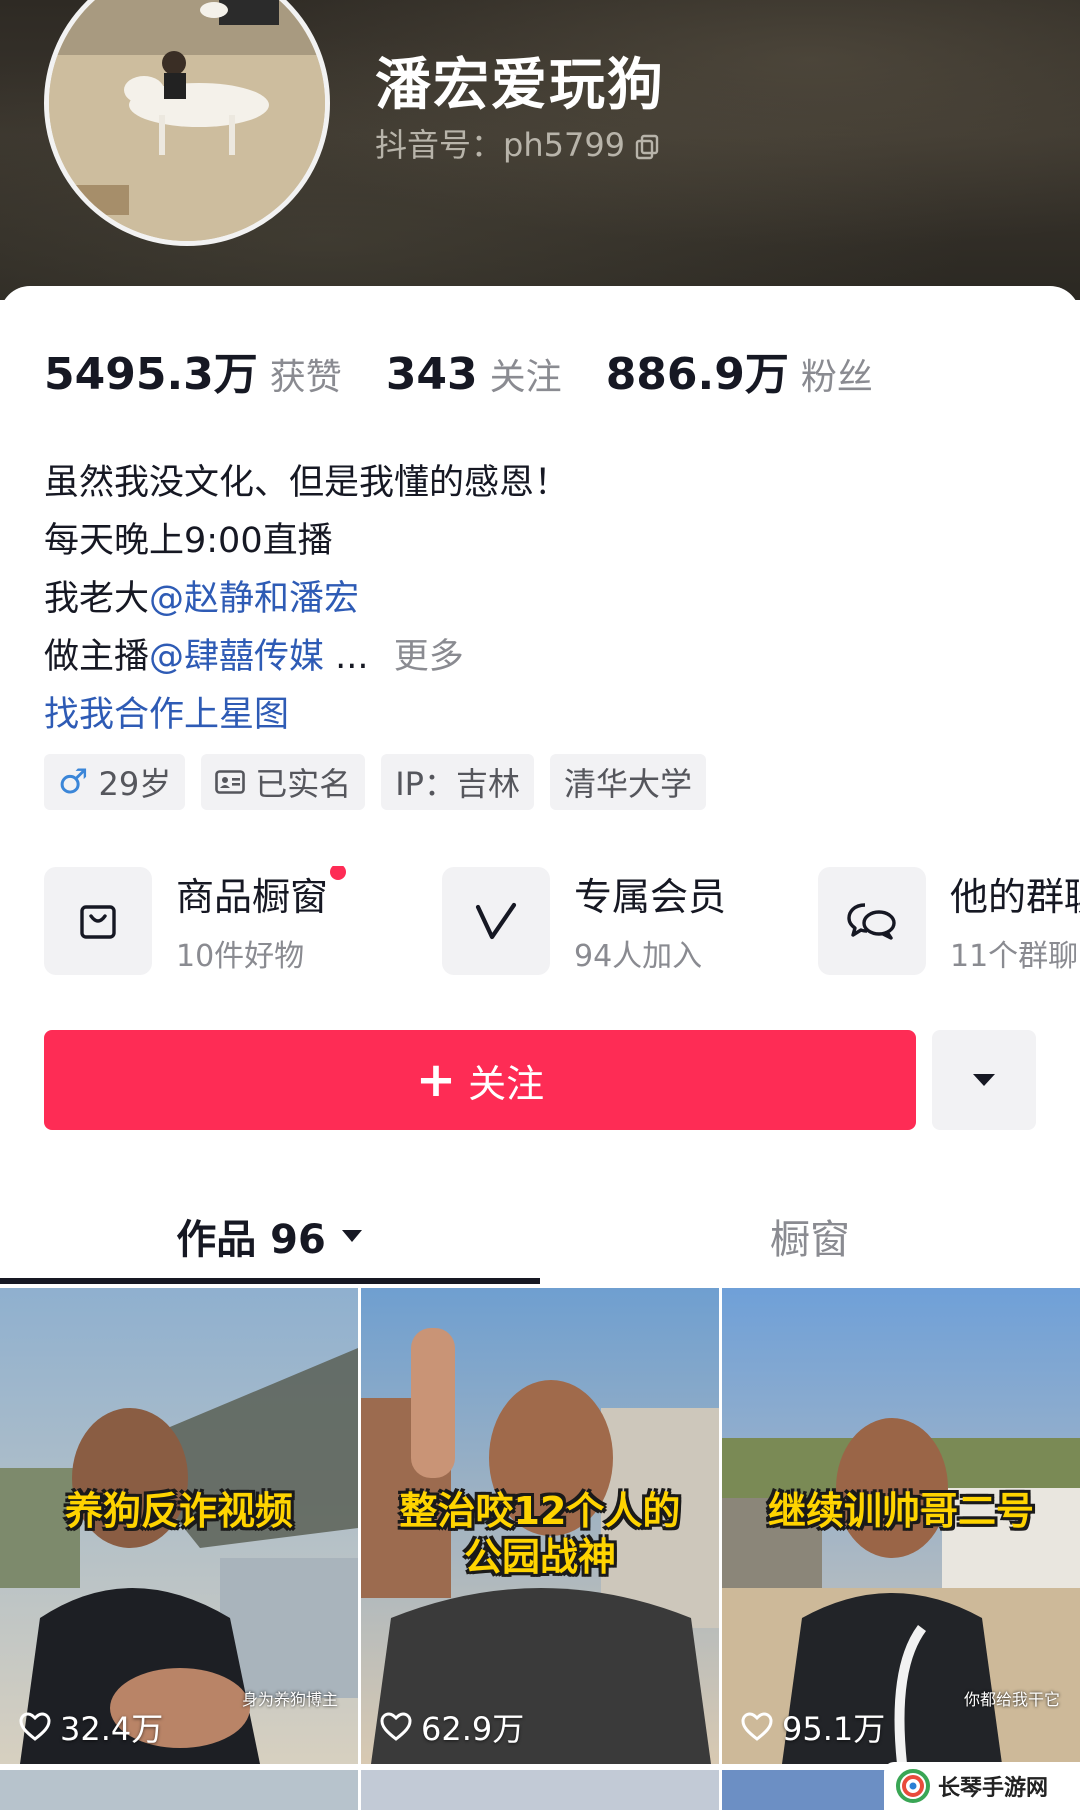 This screenshot has width=1080, height=1810. Describe the element at coordinates (949, 920) in the screenshot. I see `shortcut-group-chat: 他的群聊 11个群聊` at that location.